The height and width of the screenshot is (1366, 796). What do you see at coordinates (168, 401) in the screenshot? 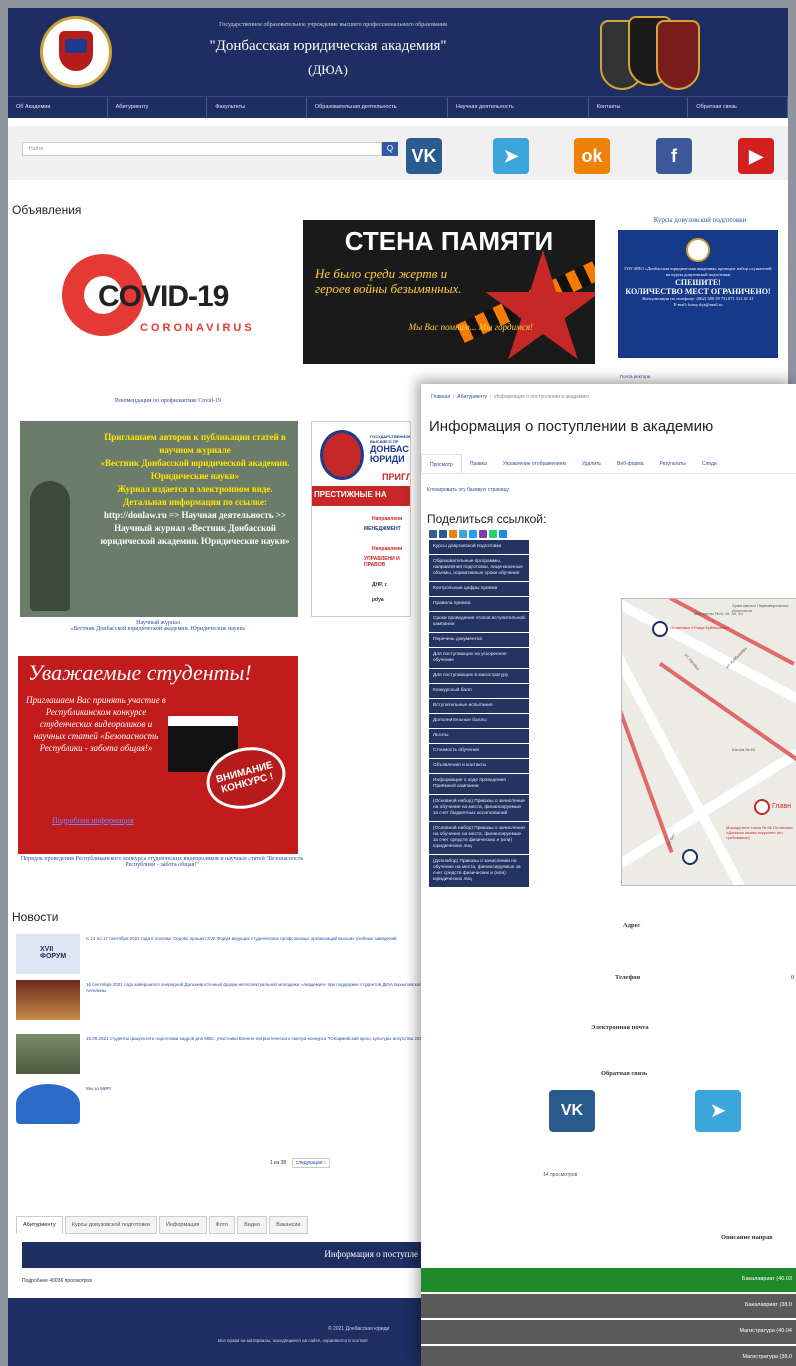
I see `covid-caption: Рекомендации по профилактике Covid-19` at bounding box center [168, 401].